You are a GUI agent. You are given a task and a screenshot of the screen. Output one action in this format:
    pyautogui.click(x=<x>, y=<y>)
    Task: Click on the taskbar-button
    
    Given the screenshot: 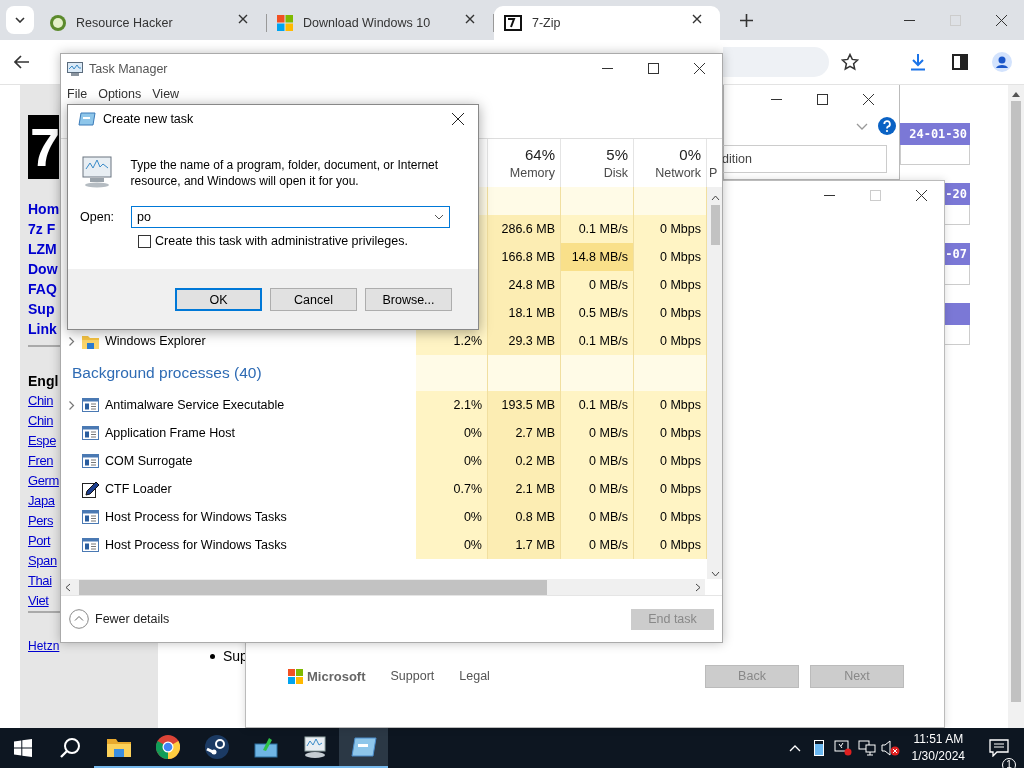 What is the action you would take?
    pyautogui.click(x=363, y=748)
    